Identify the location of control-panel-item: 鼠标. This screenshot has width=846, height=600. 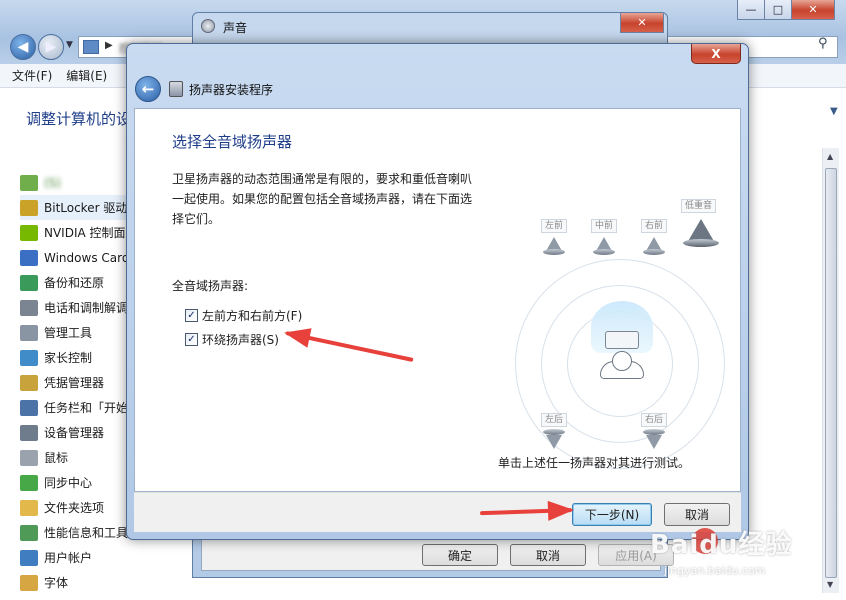
(75, 457).